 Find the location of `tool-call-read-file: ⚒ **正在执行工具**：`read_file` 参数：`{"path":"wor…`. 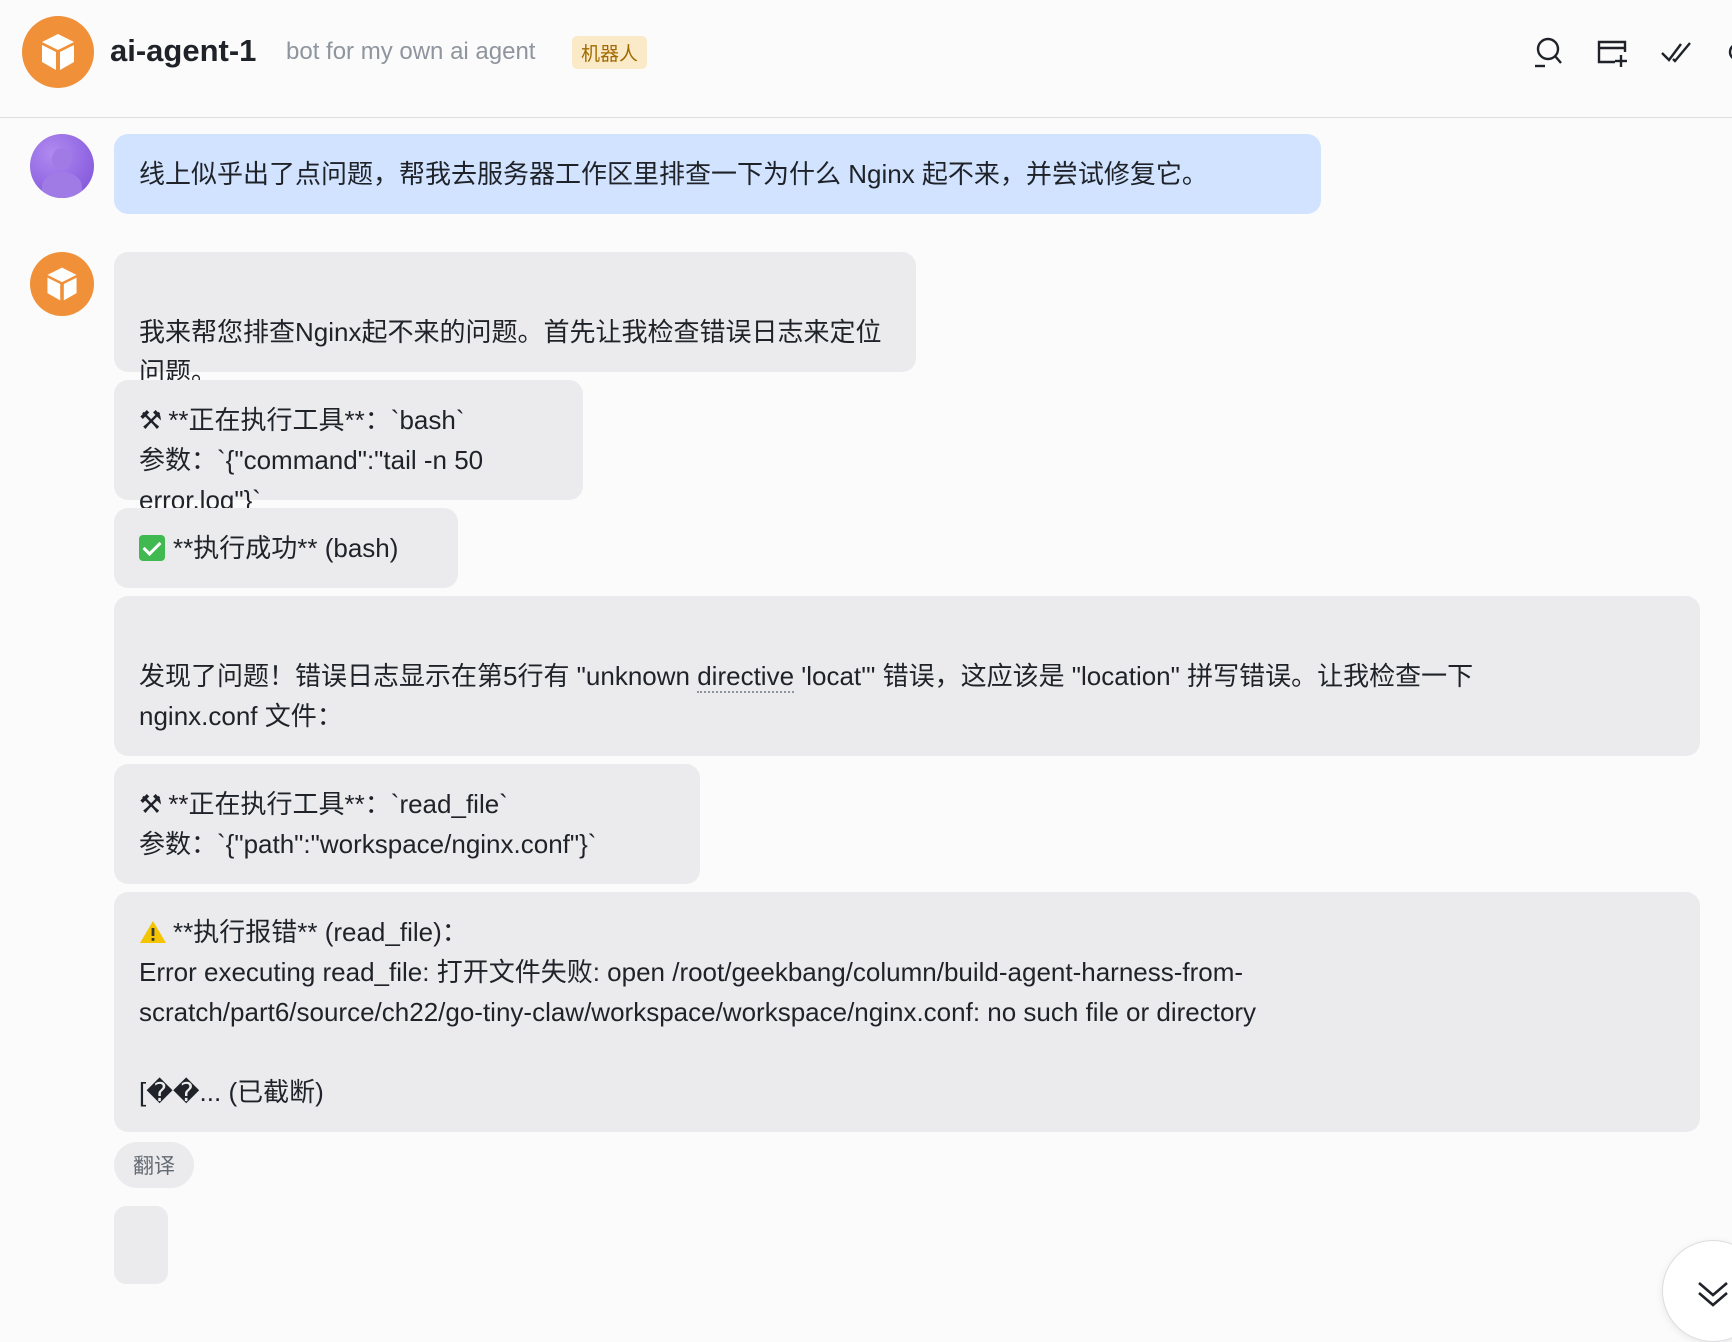

tool-call-read-file: ⚒ **正在执行工具**：`read_file` 参数：`{"path":"wor… is located at coordinates (407, 824).